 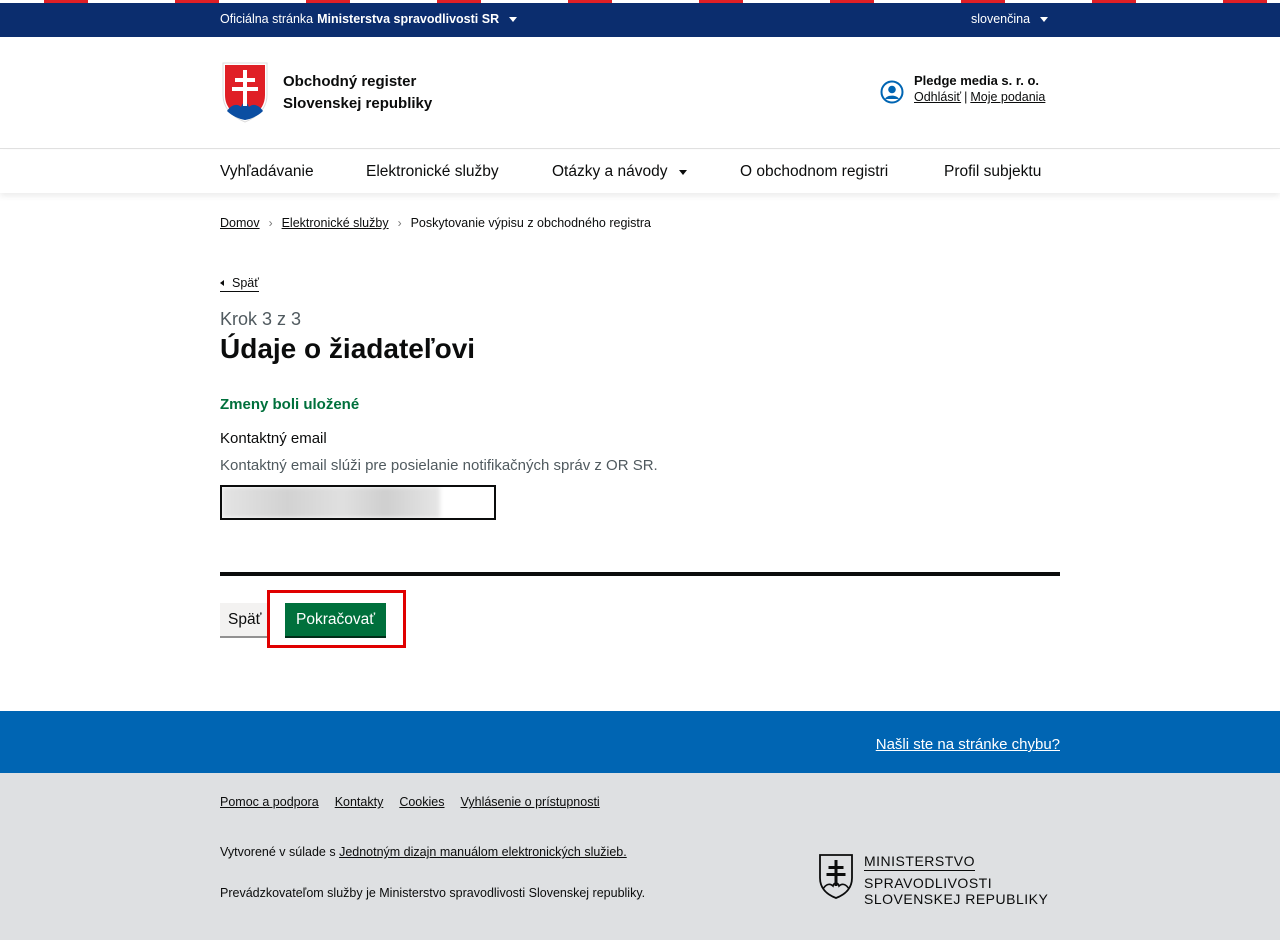 I want to click on language-selector: slovenčina, so click(x=1010, y=19).